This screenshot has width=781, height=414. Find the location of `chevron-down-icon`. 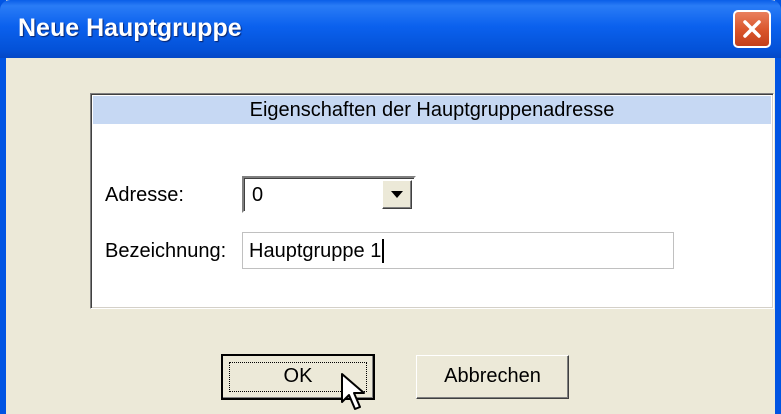

chevron-down-icon is located at coordinates (397, 194).